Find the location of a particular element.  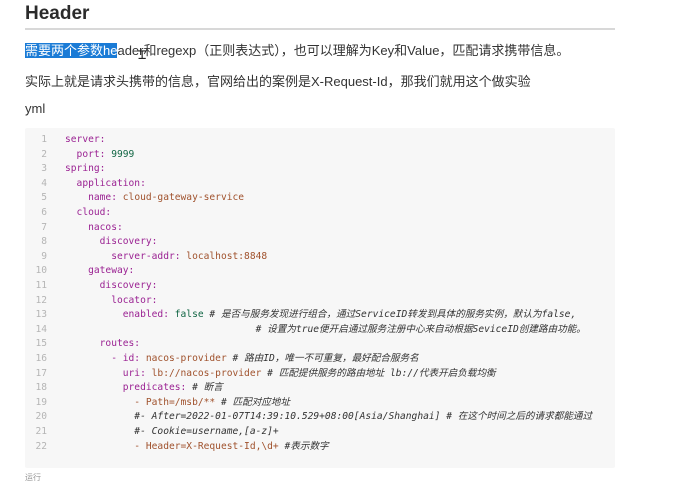

line-number: 12 is located at coordinates (41, 300).